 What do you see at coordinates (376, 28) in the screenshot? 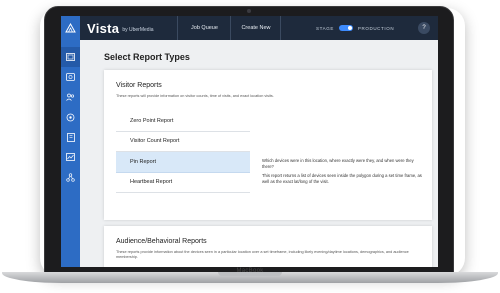
I see `env-production-label: PRODUCTION` at bounding box center [376, 28].